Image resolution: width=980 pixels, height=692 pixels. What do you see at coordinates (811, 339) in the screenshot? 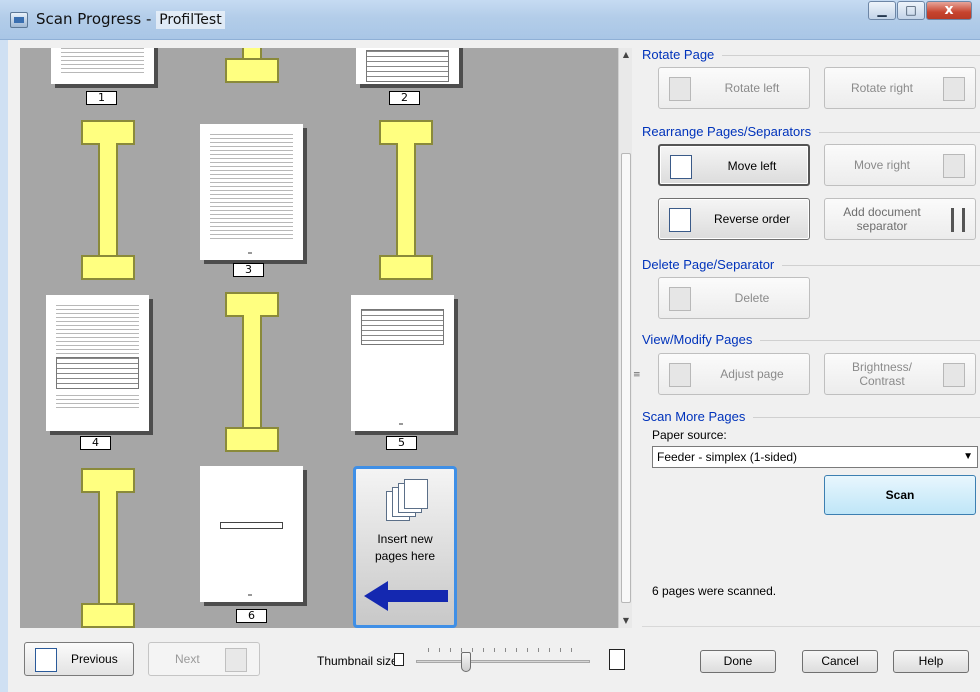
I see `view-modify-heading: View/Modify Pages` at bounding box center [811, 339].